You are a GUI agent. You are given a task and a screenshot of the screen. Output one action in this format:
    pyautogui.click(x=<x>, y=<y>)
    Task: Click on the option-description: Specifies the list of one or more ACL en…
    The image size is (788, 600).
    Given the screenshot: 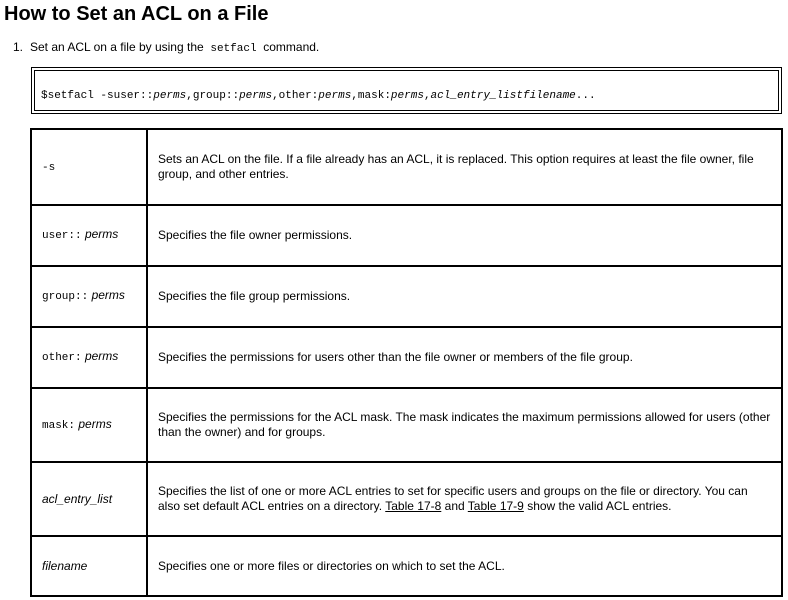 What is the action you would take?
    pyautogui.click(x=464, y=499)
    